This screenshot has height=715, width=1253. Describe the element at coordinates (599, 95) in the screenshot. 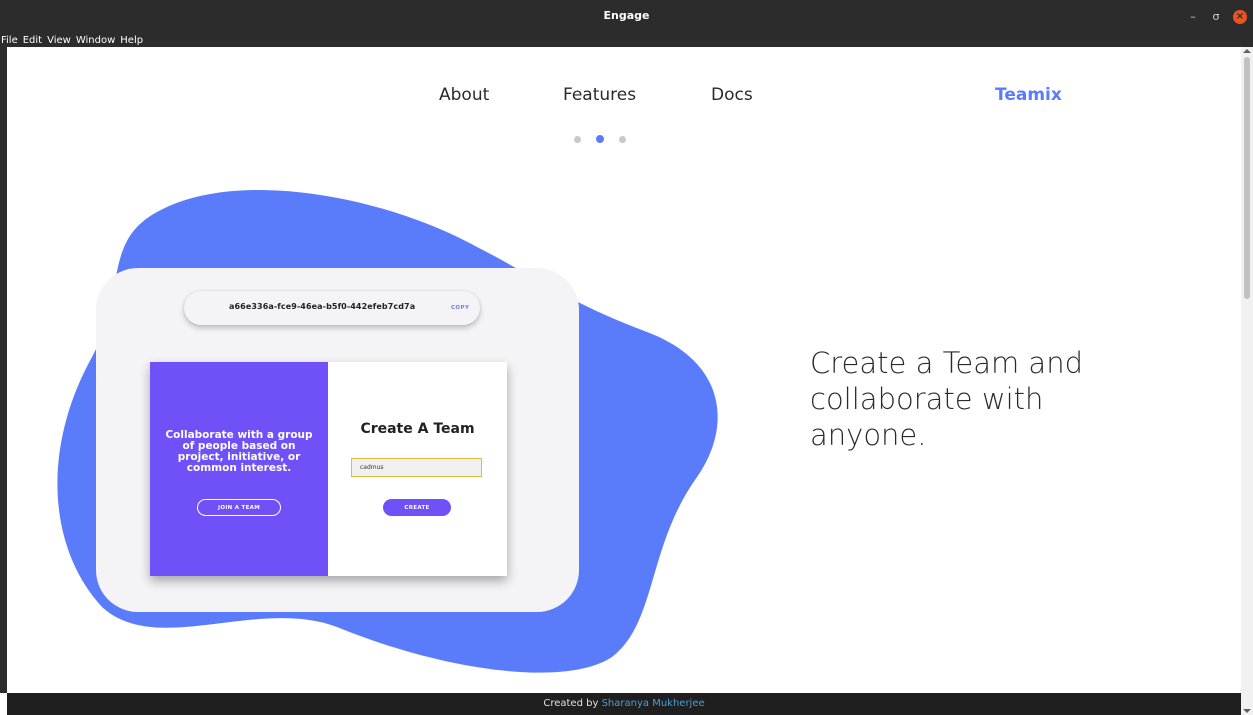

I see `nav-features: Features` at that location.